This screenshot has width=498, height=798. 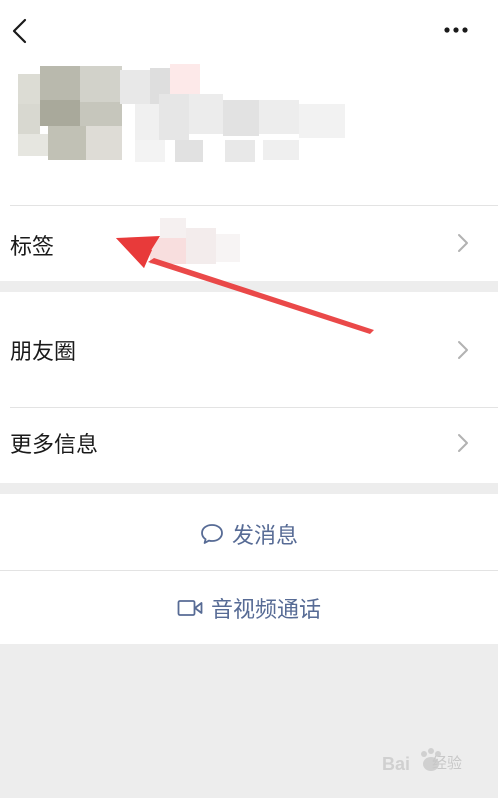 I want to click on video-call-button: 音视频通话, so click(x=249, y=608).